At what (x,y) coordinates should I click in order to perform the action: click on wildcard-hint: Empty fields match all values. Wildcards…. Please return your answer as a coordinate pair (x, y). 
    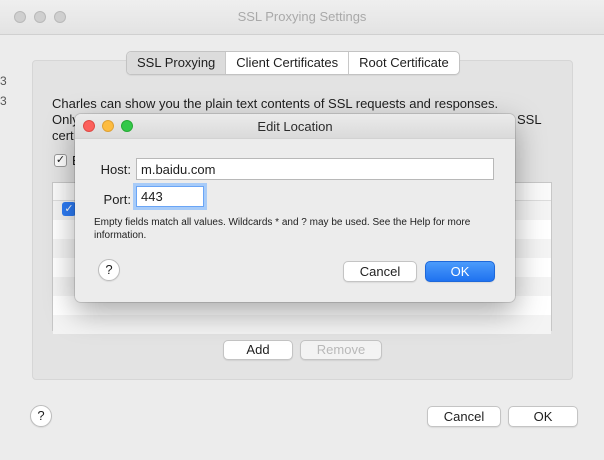
    Looking at the image, I should click on (282, 229).